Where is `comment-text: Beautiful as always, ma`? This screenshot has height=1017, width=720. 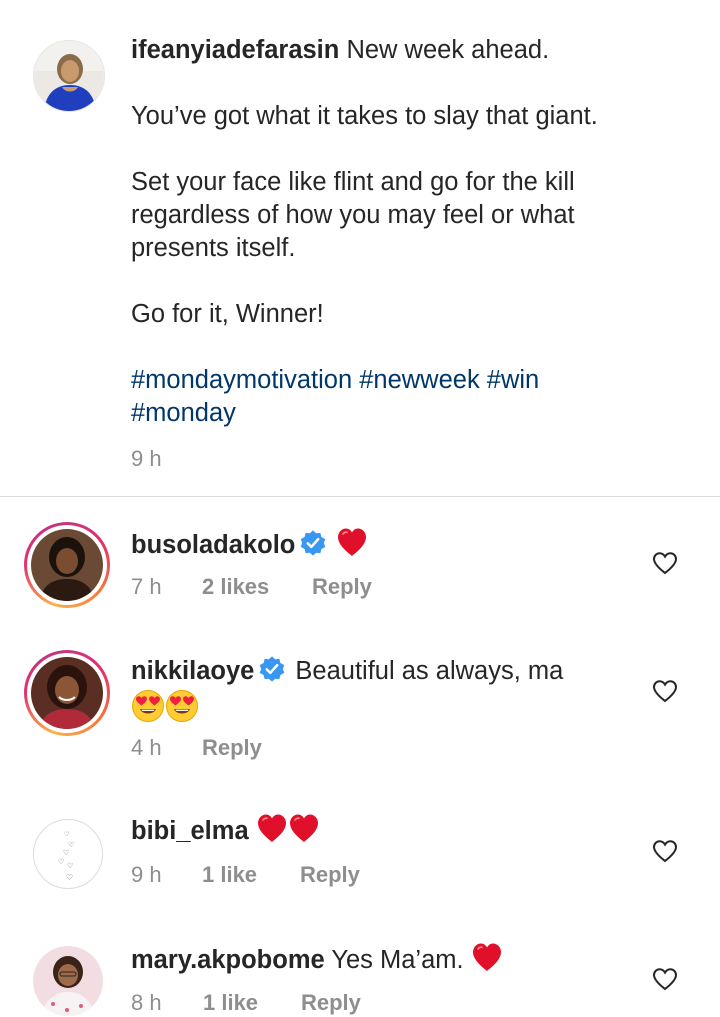
comment-text: Beautiful as always, ma is located at coordinates (429, 671).